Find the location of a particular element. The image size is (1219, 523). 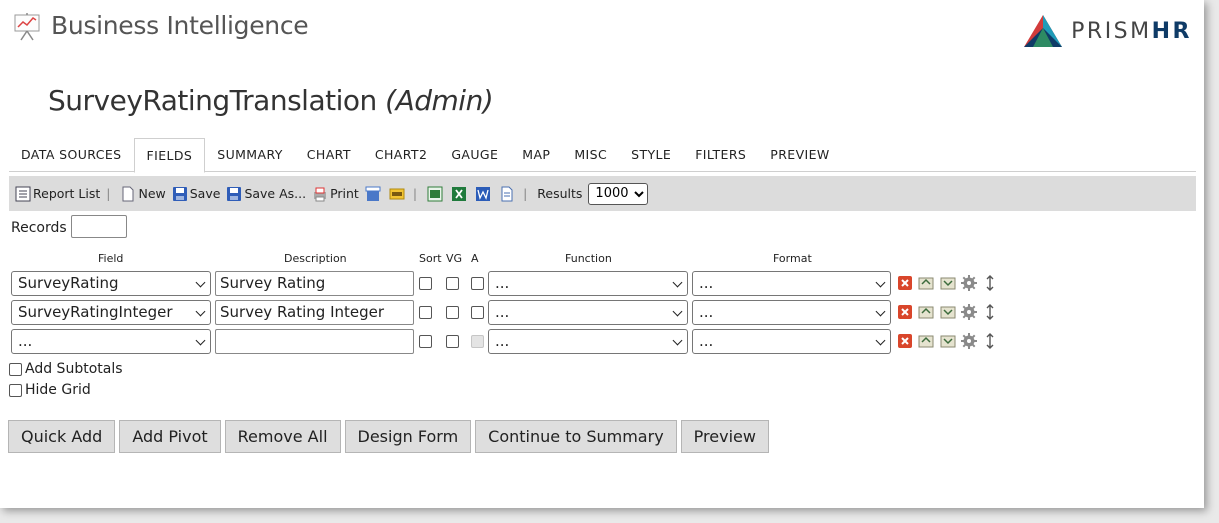

hide-grid-option: Hide Grid is located at coordinates (50, 390).